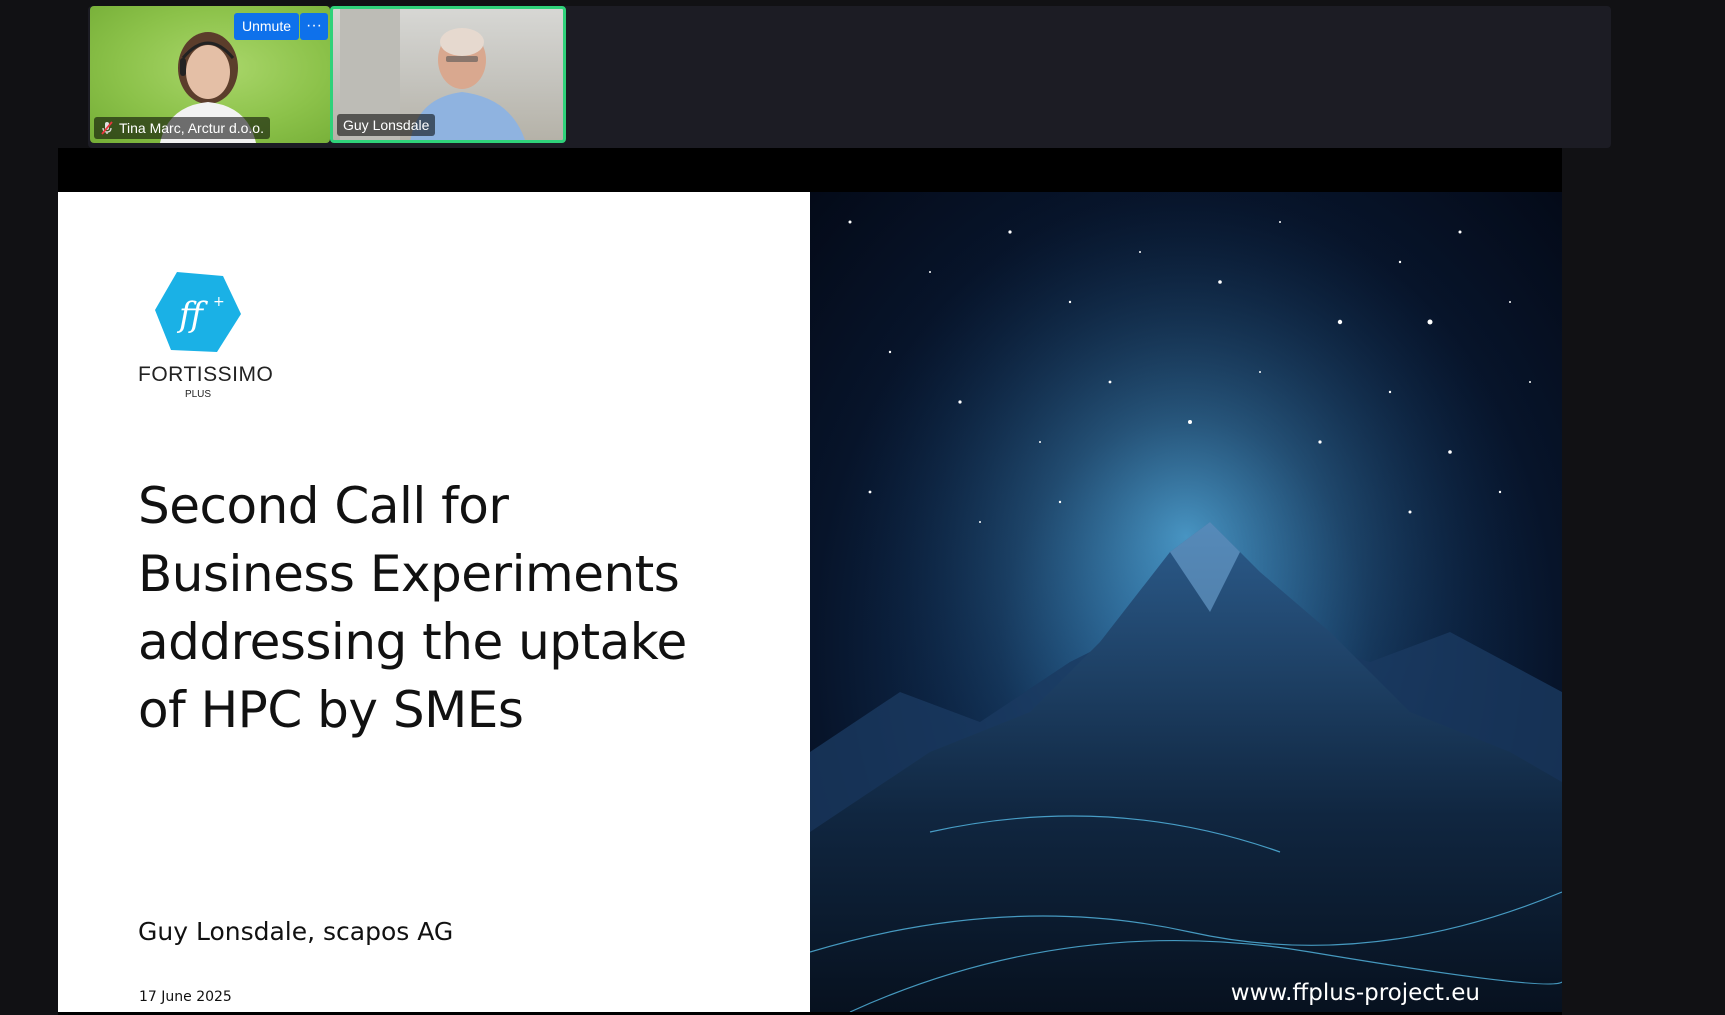 Image resolution: width=1725 pixels, height=1015 pixels. What do you see at coordinates (412, 642) in the screenshot?
I see `slide-title-line: addressing the uptake` at bounding box center [412, 642].